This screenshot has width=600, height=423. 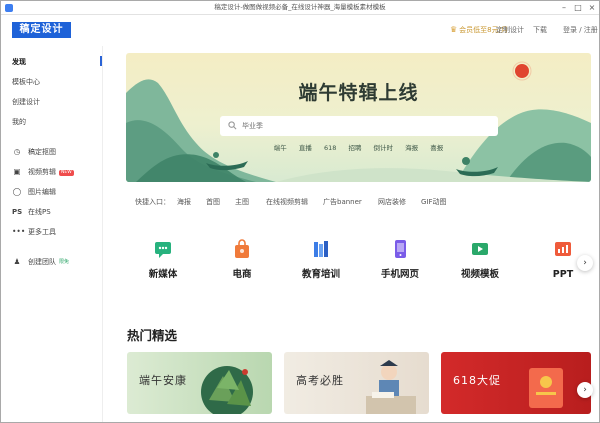 What do you see at coordinates (17, 171) in the screenshot?
I see `video-edit-icon: ▣` at bounding box center [17, 171].